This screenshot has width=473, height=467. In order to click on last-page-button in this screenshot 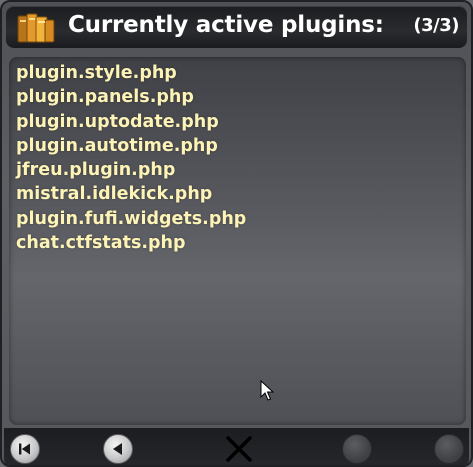, I will do `click(449, 449)`.